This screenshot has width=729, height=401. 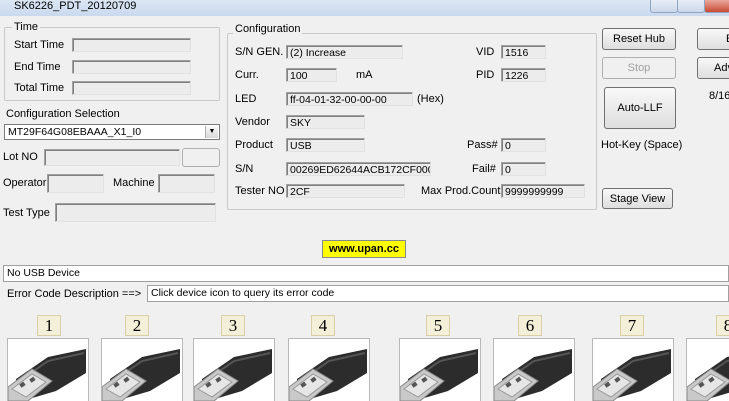 What do you see at coordinates (632, 325) in the screenshot?
I see `device-slot-number: 7` at bounding box center [632, 325].